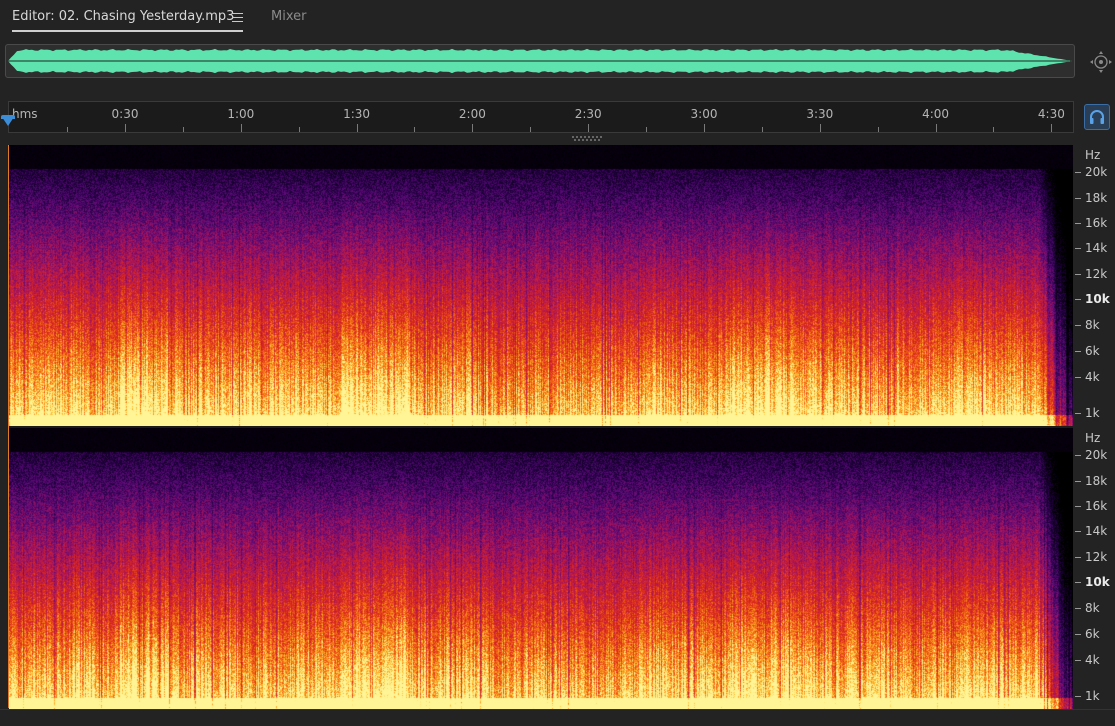 The width and height of the screenshot is (1115, 726). I want to click on ruler-tick-label: 0:30, so click(125, 114).